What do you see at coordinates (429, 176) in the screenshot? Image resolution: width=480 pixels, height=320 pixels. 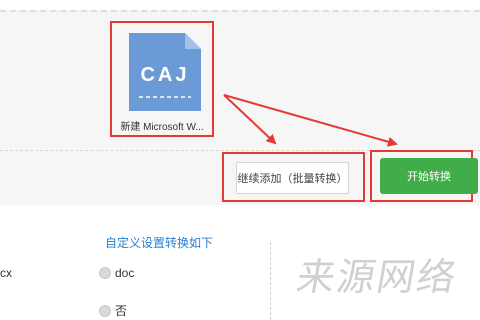 I see `start-convert-button: 开始转换` at bounding box center [429, 176].